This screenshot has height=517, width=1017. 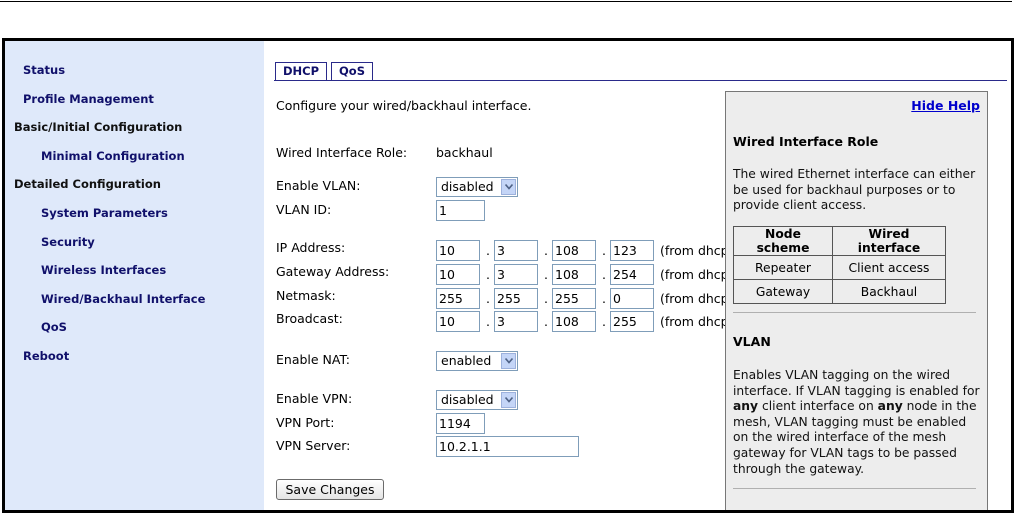 I want to click on intro-text: Configure your wired/backhaul interface., so click(x=404, y=105).